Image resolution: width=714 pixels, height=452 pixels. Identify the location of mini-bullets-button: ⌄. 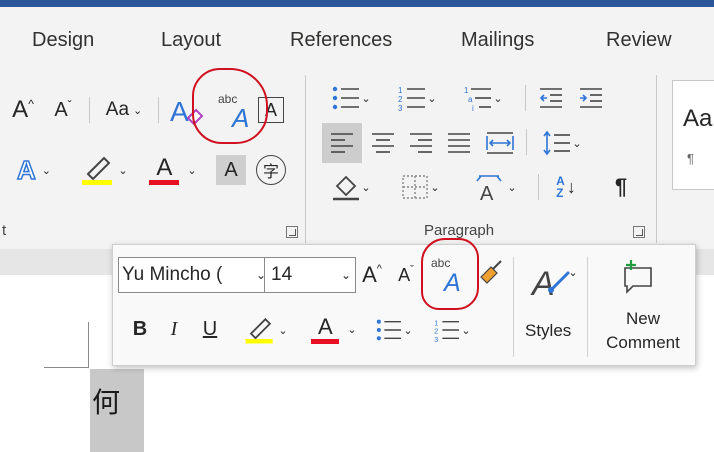
(394, 330).